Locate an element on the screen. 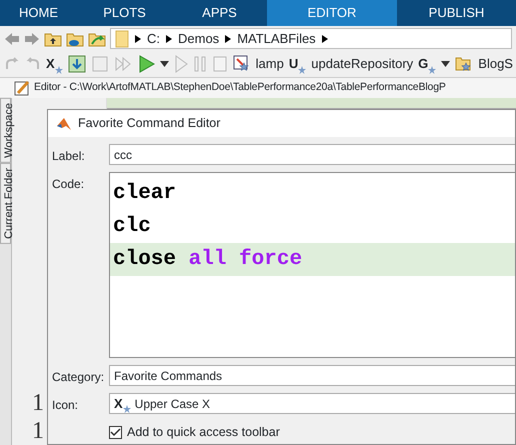 The image size is (516, 445). checkbox-label: Add to quick access toolbar is located at coordinates (203, 432).